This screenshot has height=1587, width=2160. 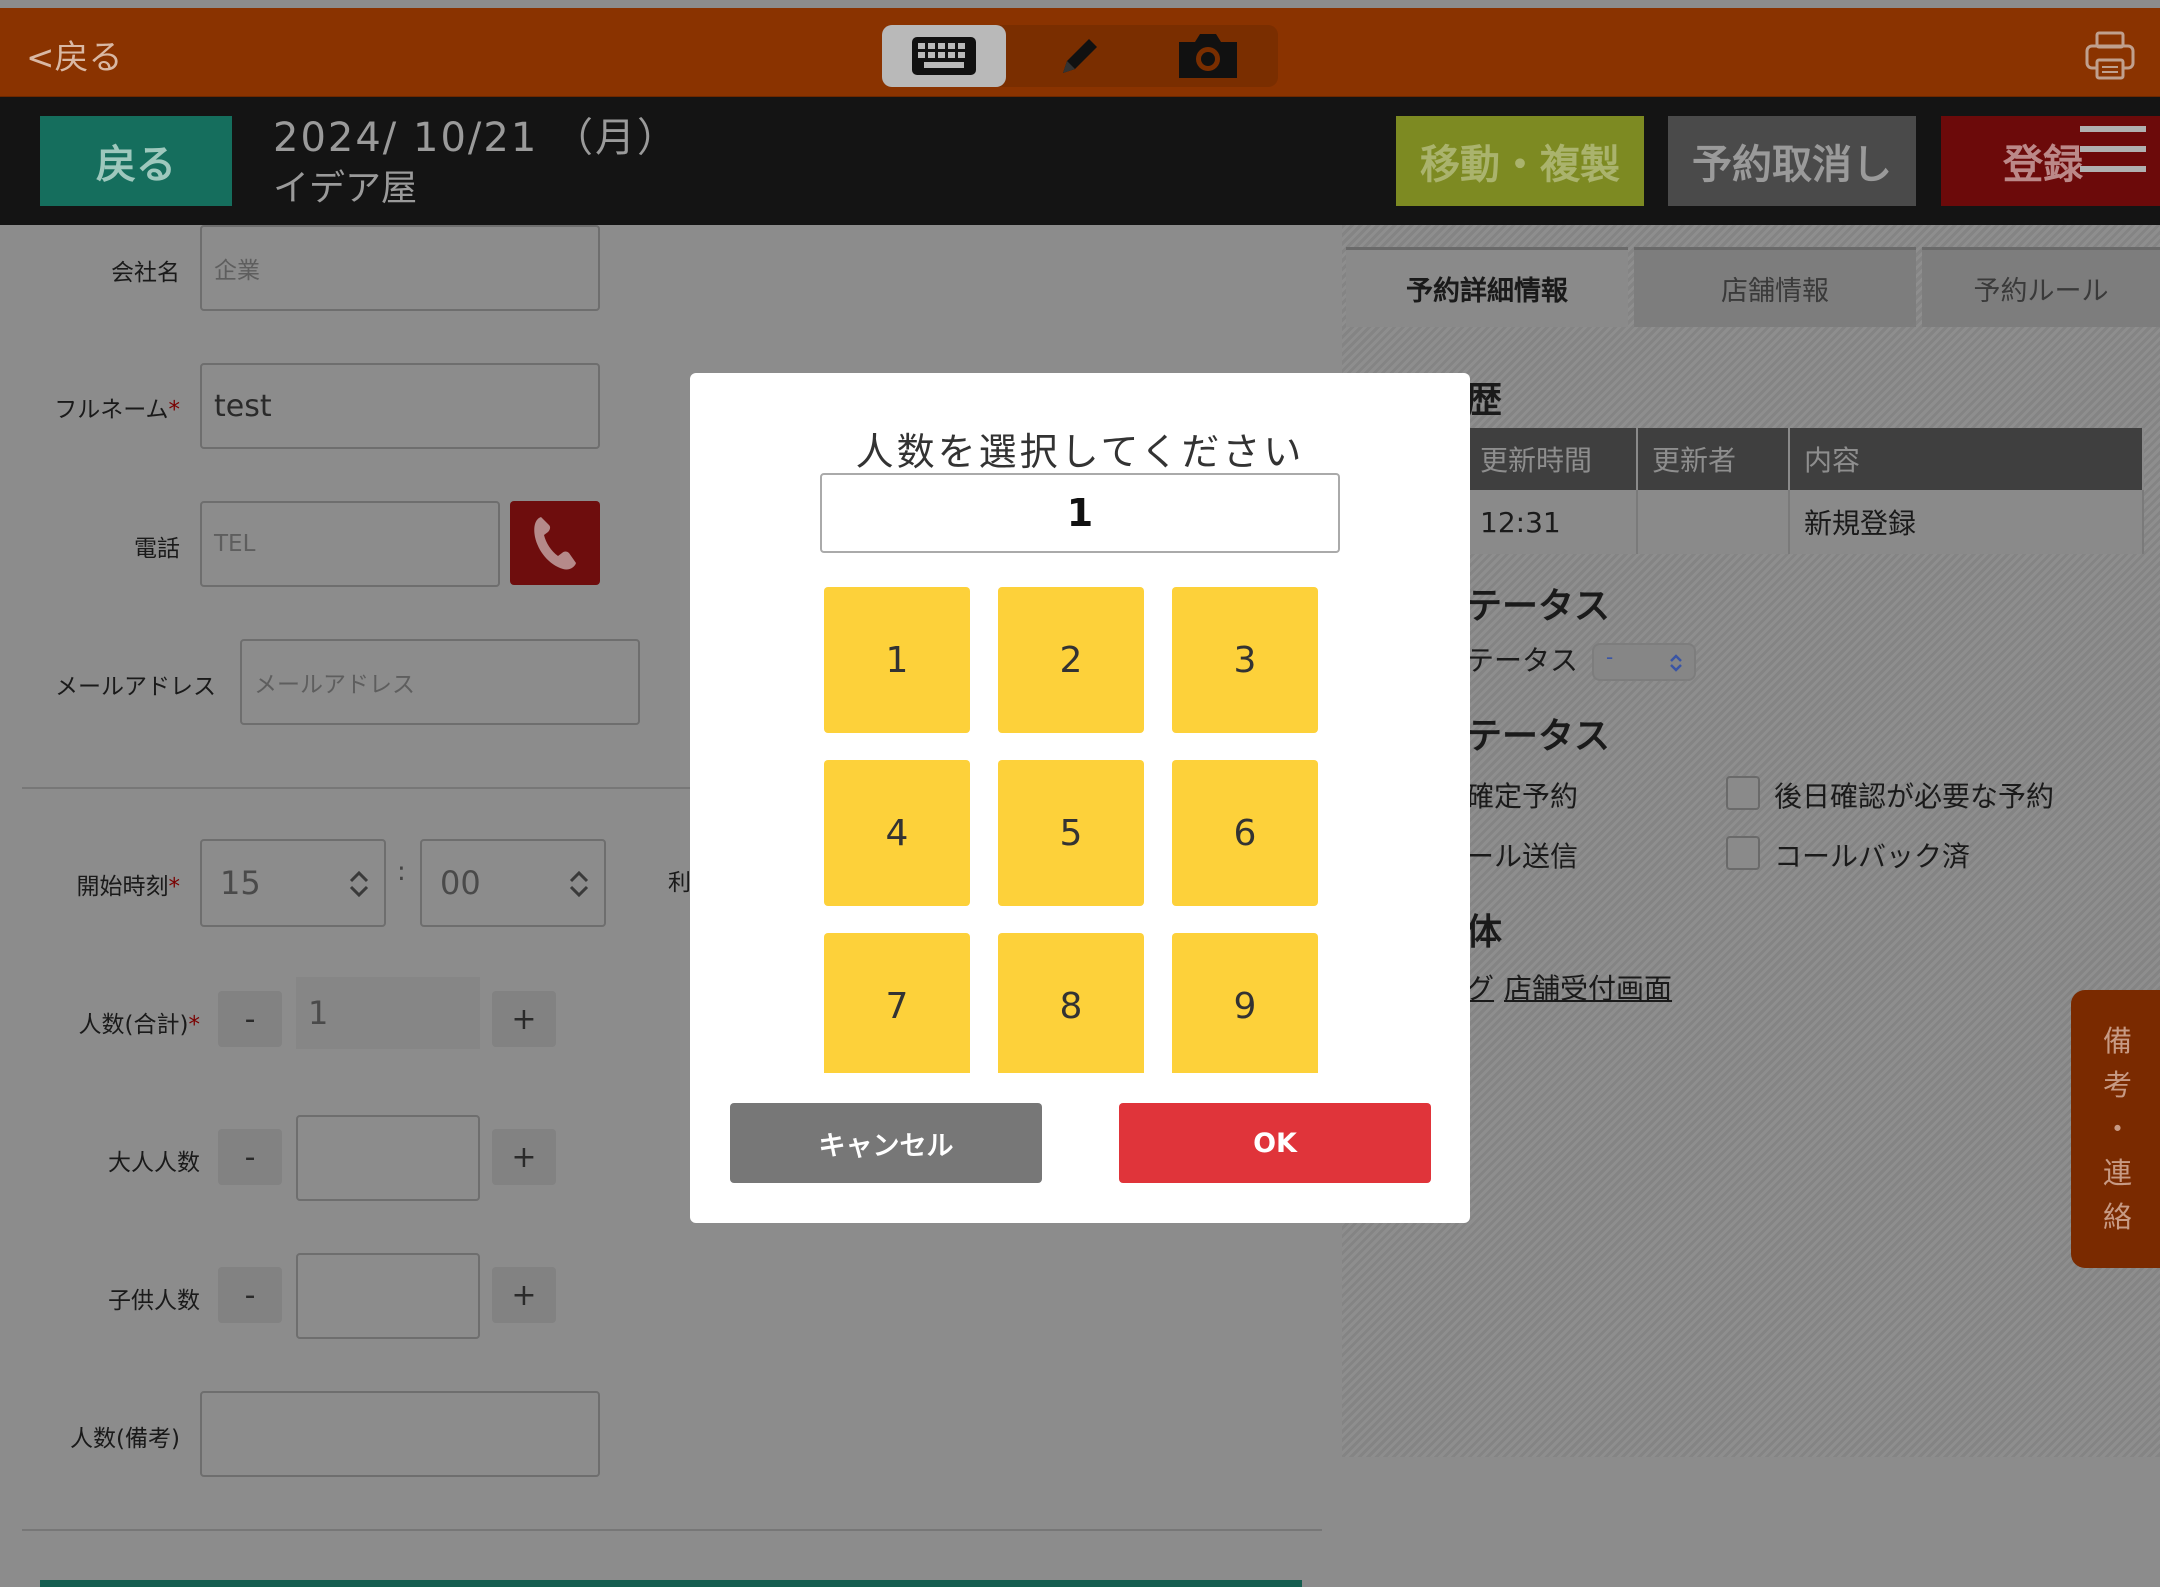 What do you see at coordinates (128, 887) in the screenshot?
I see `start-time-label: 開始時刻*` at bounding box center [128, 887].